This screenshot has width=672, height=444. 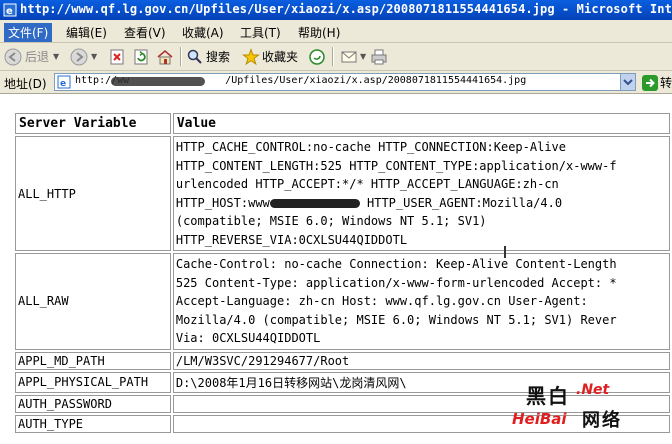 I want to click on media-button, so click(x=317, y=56).